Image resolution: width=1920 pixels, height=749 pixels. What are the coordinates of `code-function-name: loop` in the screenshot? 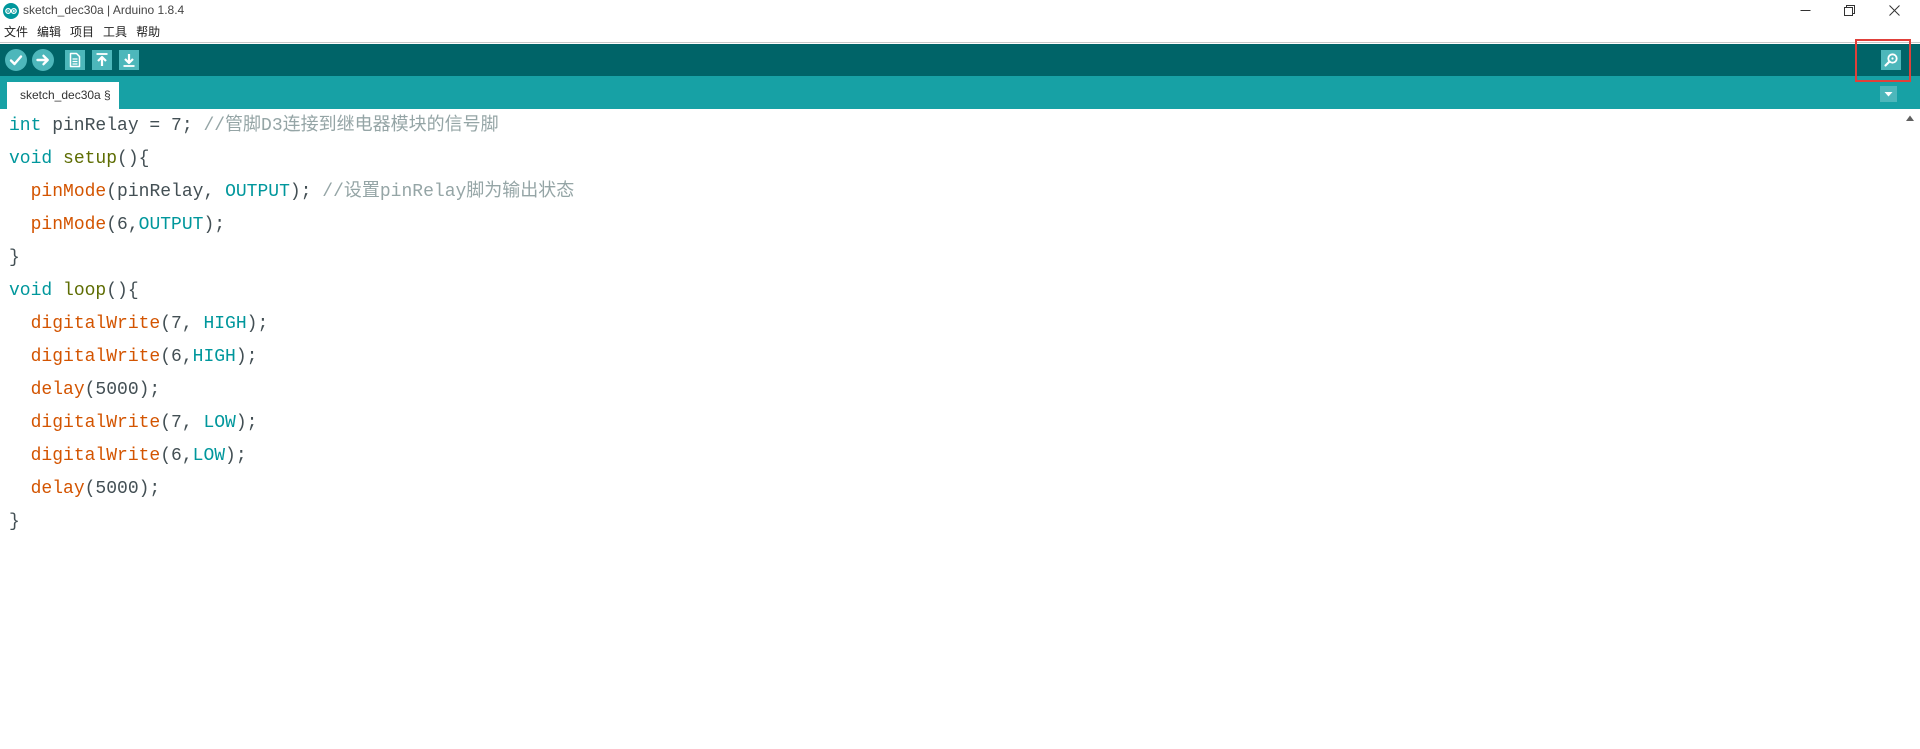 It's located at (85, 291).